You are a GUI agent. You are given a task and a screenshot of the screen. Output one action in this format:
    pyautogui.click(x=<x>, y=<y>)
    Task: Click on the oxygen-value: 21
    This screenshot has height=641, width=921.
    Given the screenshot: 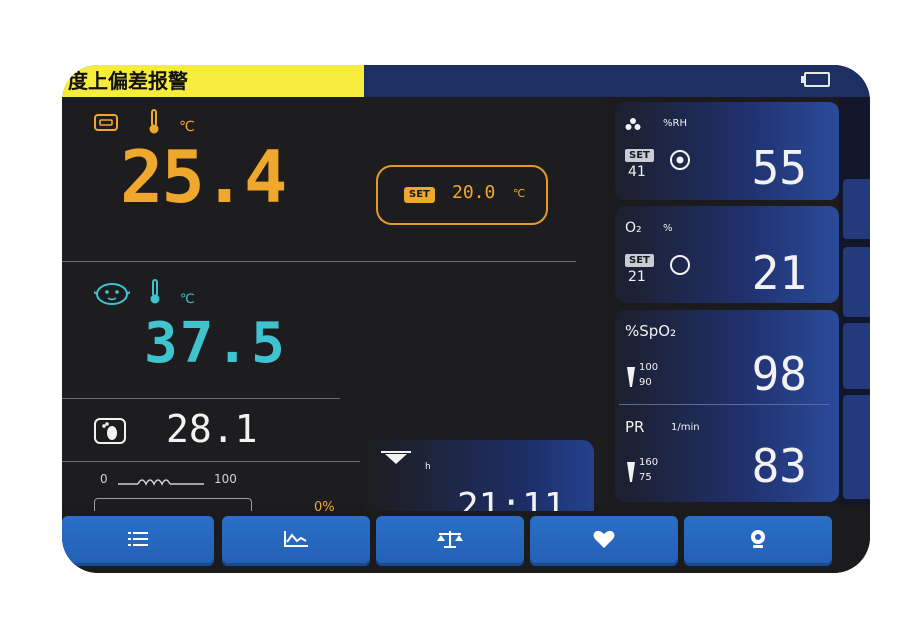 What is the action you would take?
    pyautogui.click(x=779, y=273)
    